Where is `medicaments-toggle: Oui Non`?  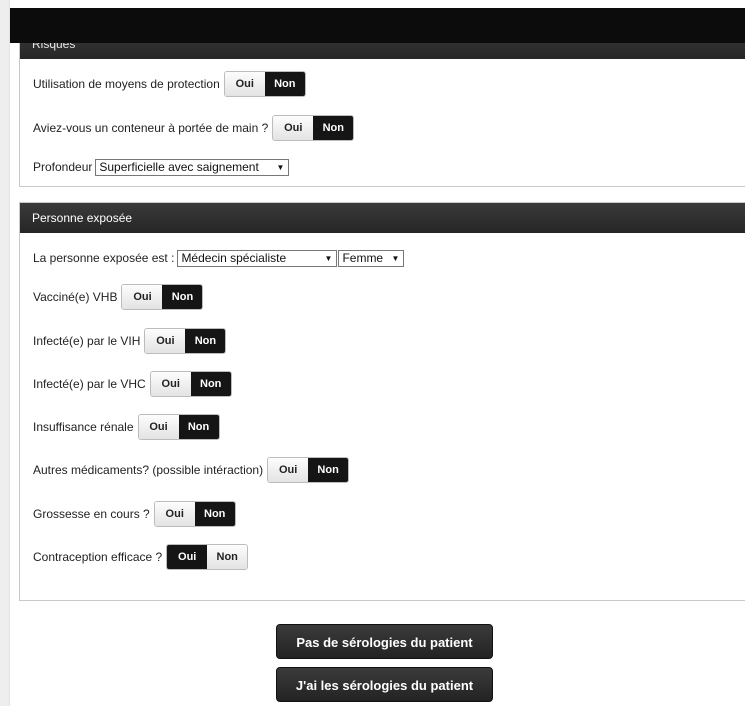 medicaments-toggle: Oui Non is located at coordinates (308, 470).